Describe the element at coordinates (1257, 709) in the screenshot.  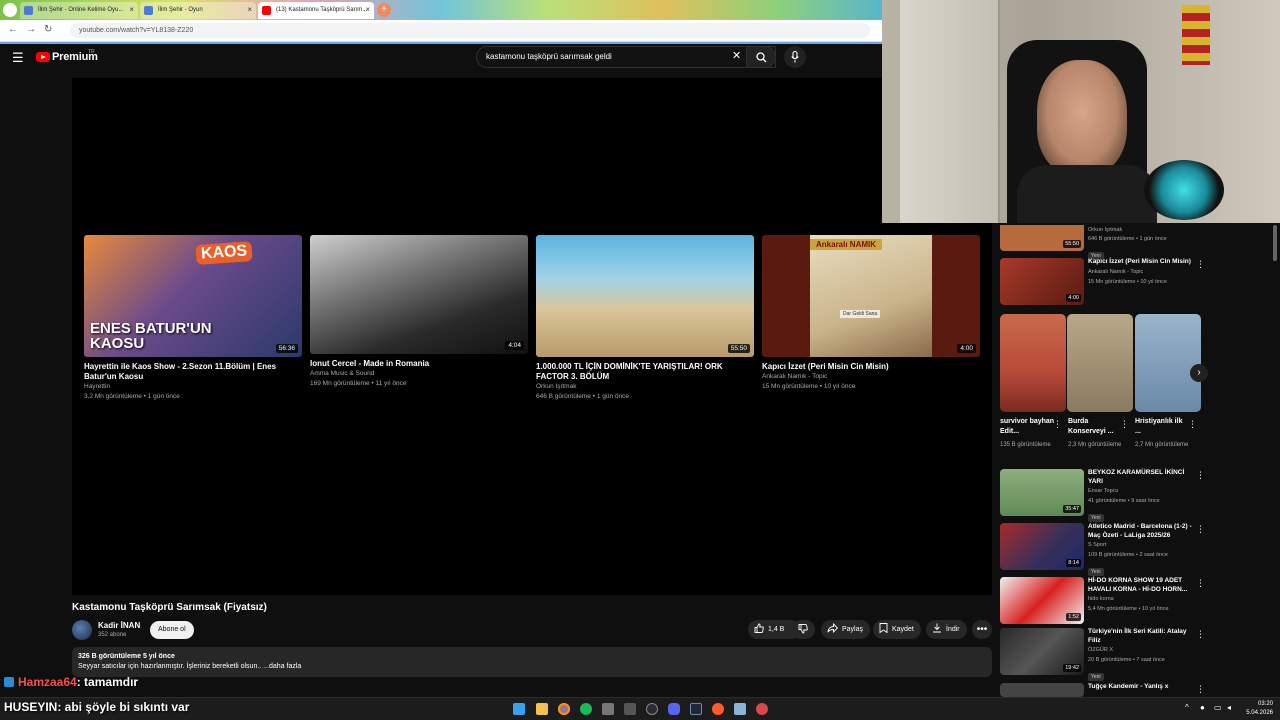
I see `tray-clock: 03:20 5.04.2026` at that location.